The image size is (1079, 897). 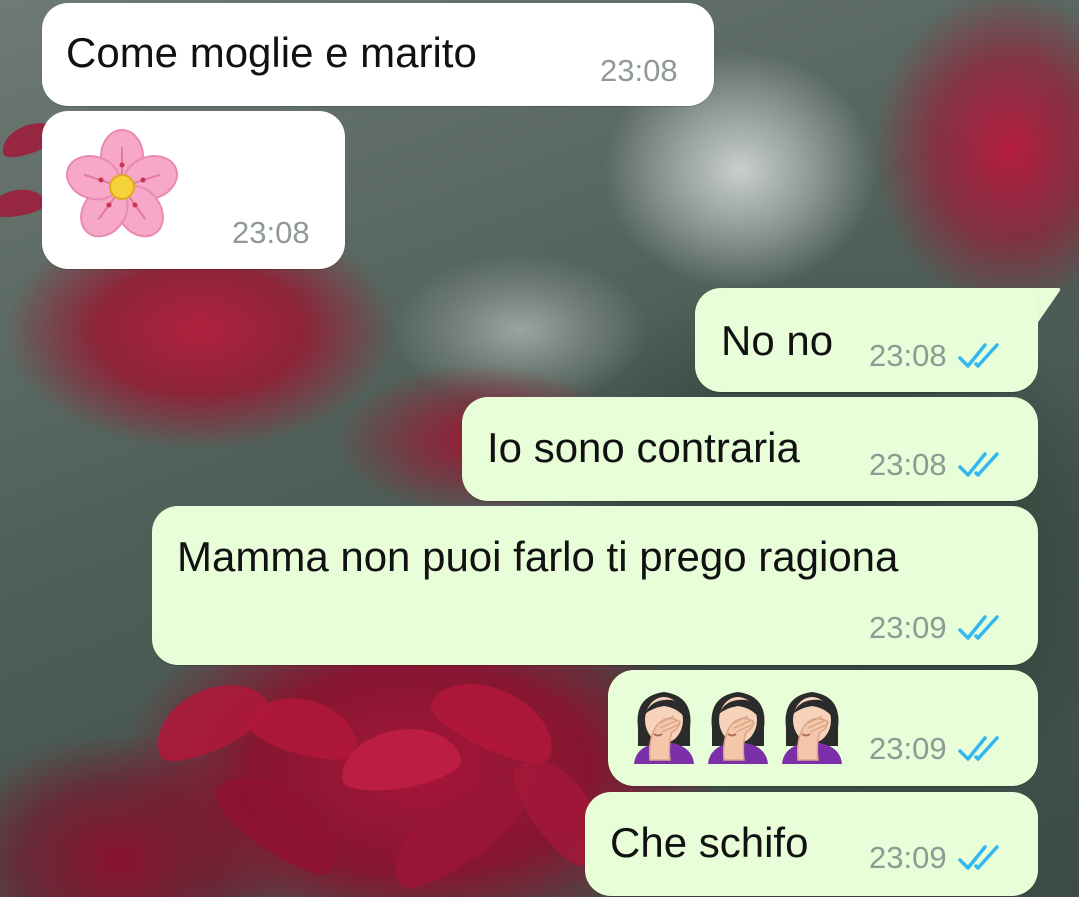 I want to click on message-text: Mamma non puoi farlo ti prego ragiona, so click(x=538, y=556).